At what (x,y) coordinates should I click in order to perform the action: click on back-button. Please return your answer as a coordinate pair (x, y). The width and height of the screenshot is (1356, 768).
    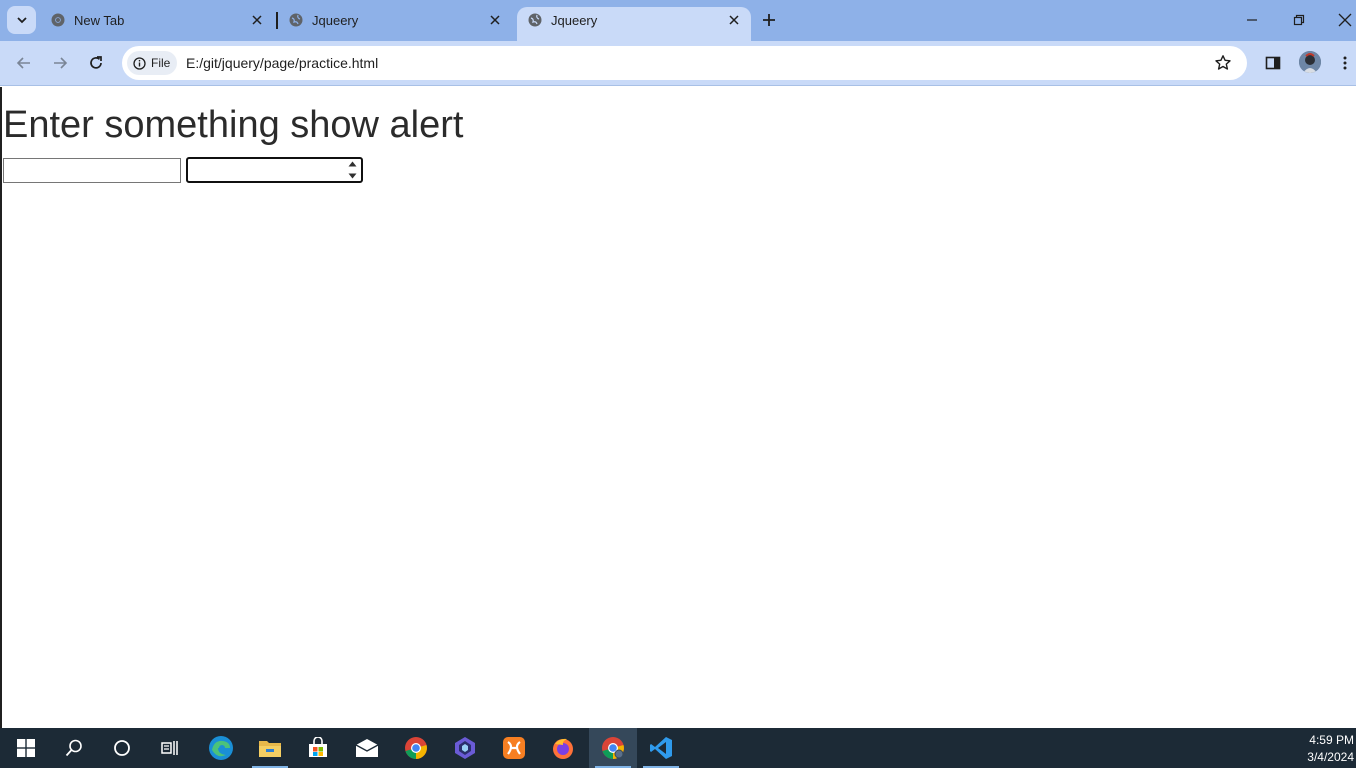
    Looking at the image, I should click on (24, 63).